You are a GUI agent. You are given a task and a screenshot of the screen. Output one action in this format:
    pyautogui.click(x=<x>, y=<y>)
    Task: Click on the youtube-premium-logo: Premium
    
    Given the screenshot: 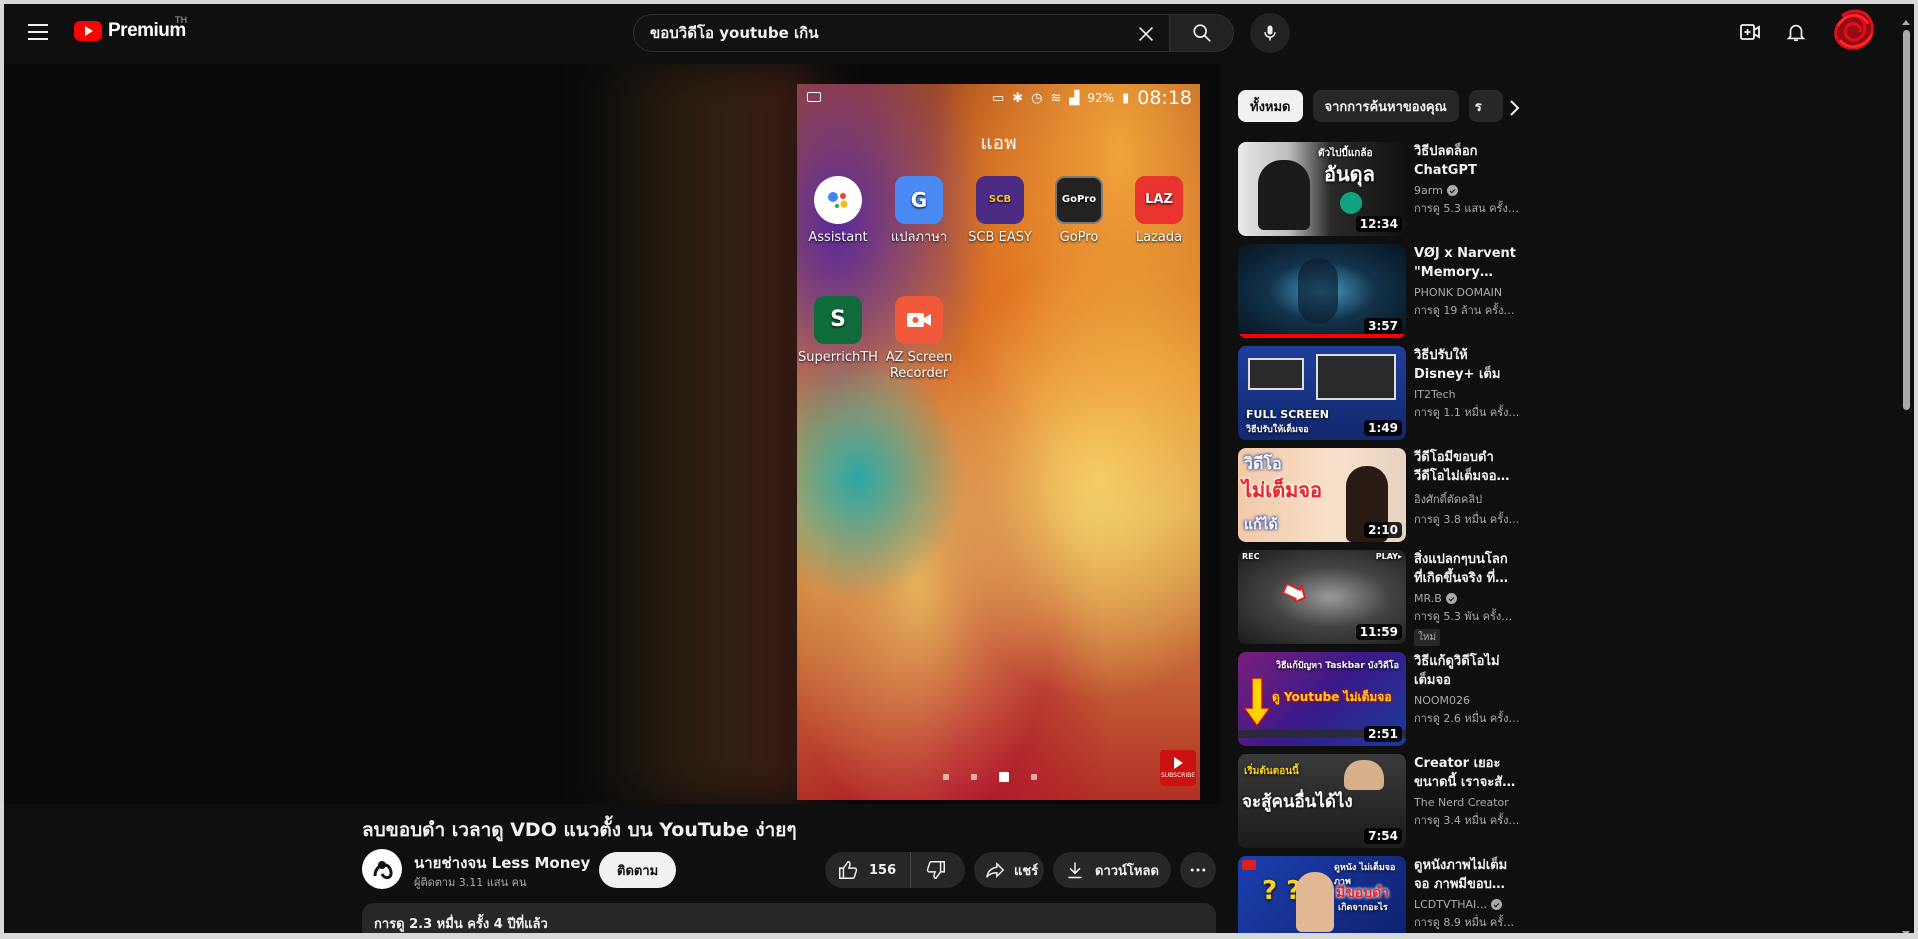 What is the action you would take?
    pyautogui.click(x=130, y=31)
    